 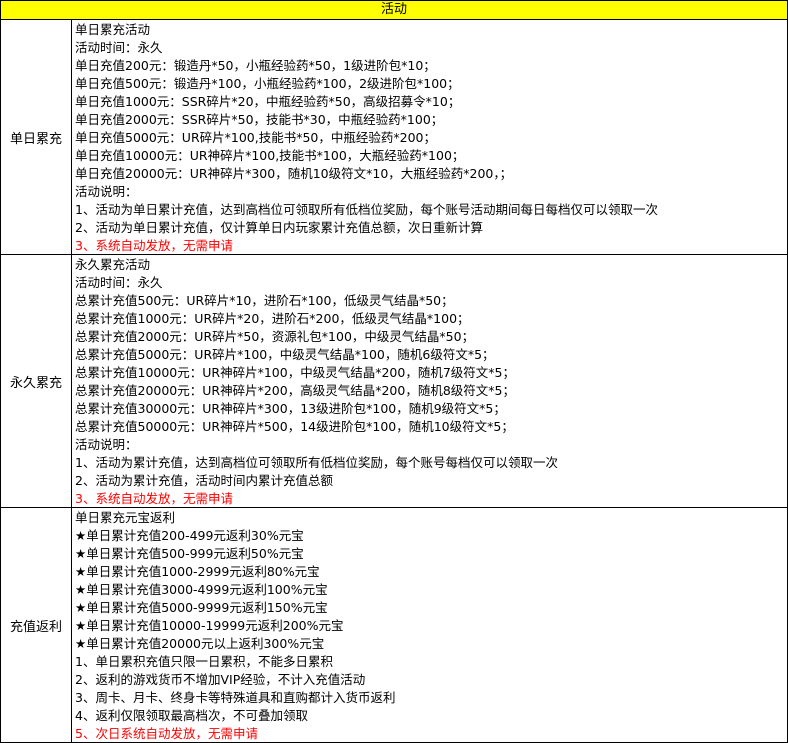 What do you see at coordinates (220, 679) in the screenshot?
I see `text-line: 2、返利的游戏货币不增加VIP经验，不计入充值活动` at bounding box center [220, 679].